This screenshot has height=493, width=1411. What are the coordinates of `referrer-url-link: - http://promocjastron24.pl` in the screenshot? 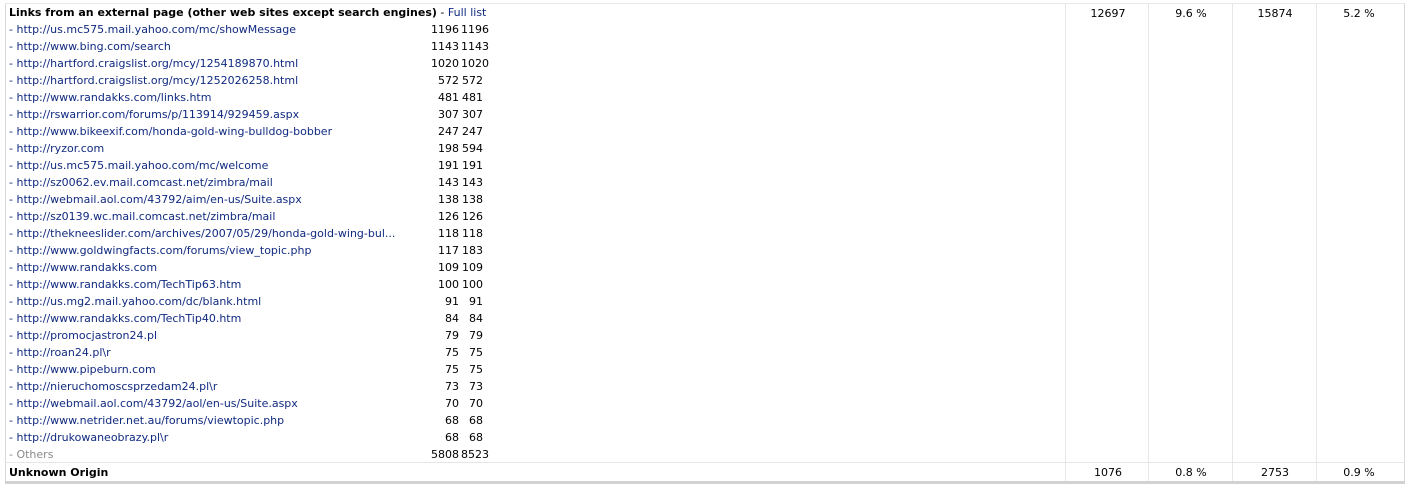 It's located at (215, 335).